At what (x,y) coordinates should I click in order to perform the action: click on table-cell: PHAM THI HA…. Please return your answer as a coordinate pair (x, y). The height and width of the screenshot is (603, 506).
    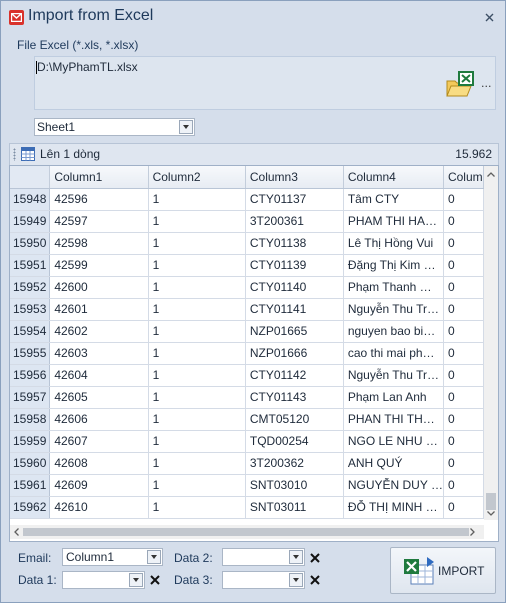
    Looking at the image, I should click on (393, 221).